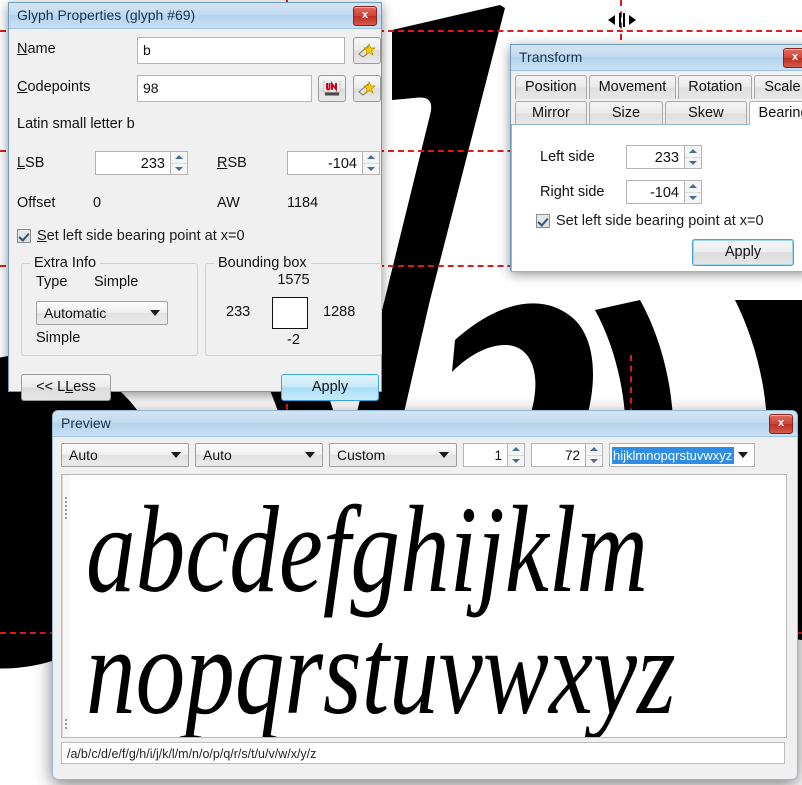 The height and width of the screenshot is (785, 802). I want to click on extra-info-dropdown-value: Automatic, so click(75, 313).